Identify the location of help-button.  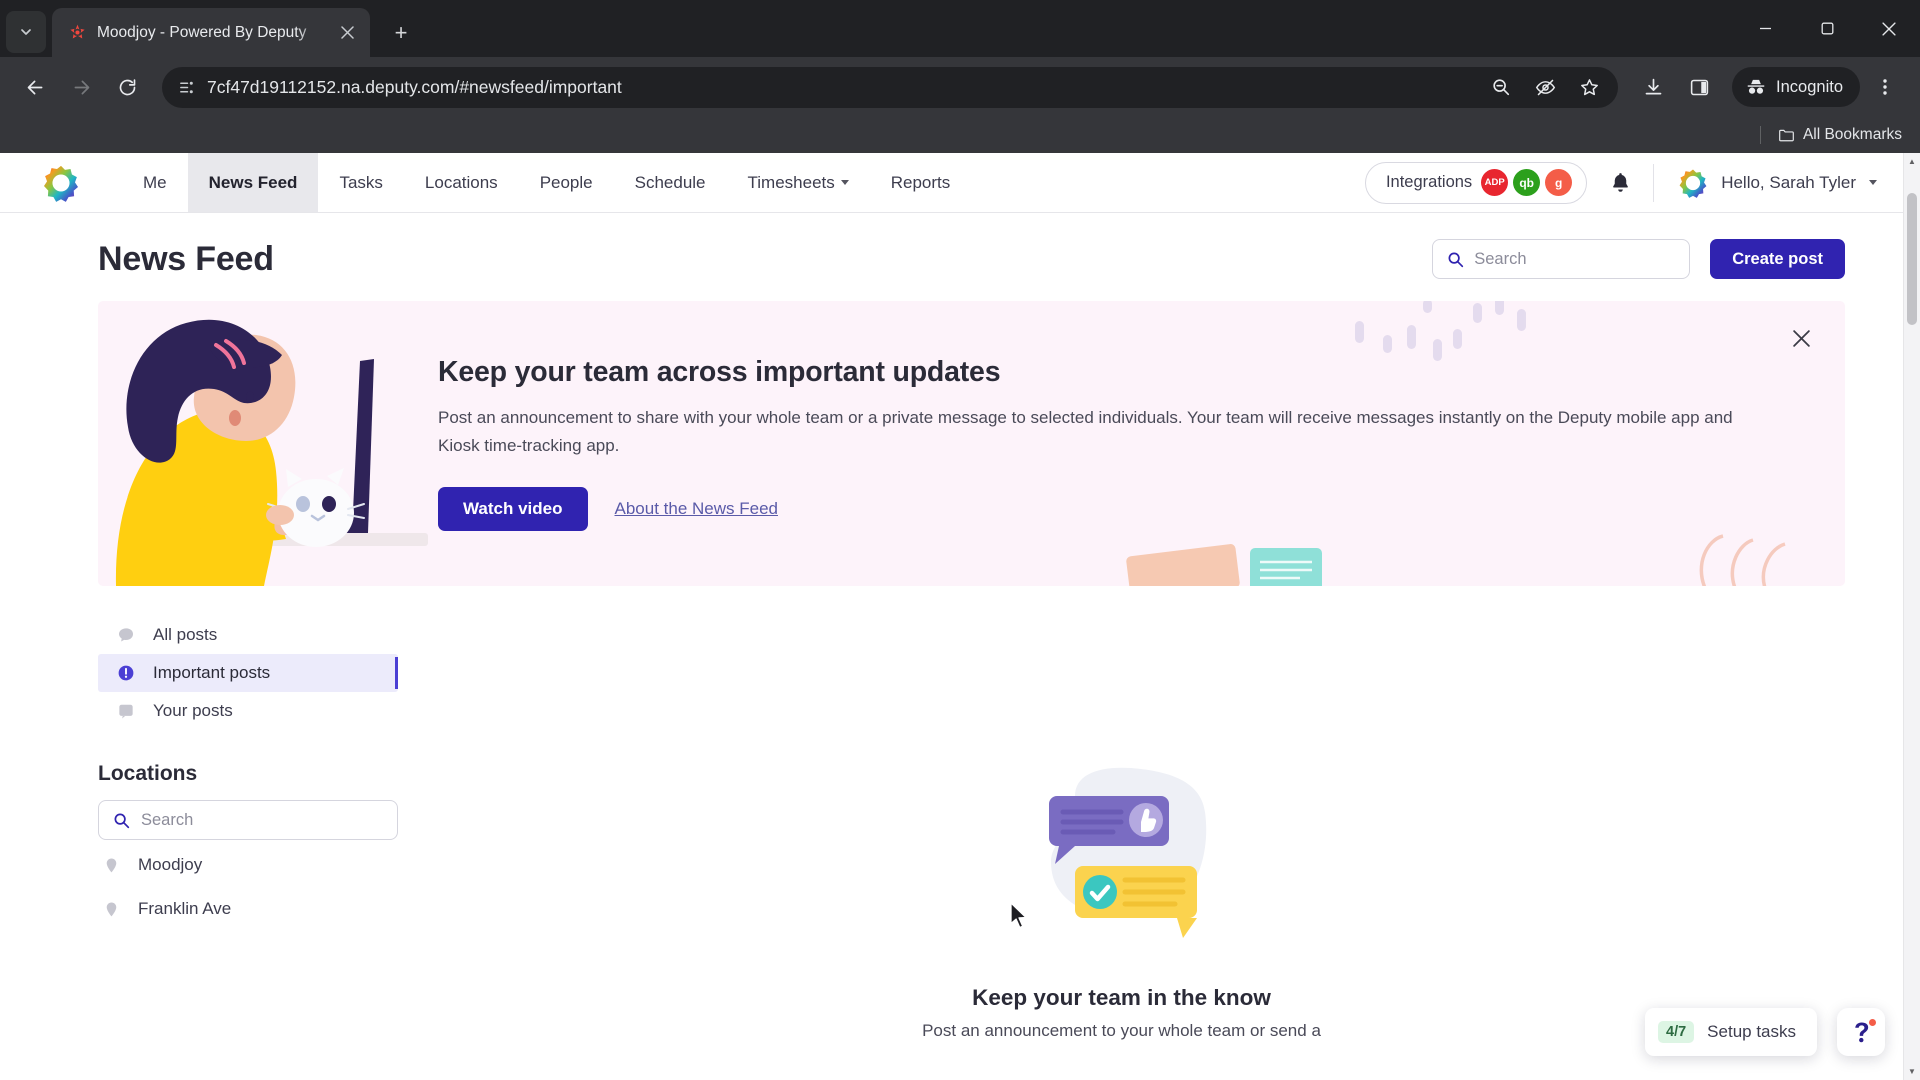
(1861, 1032).